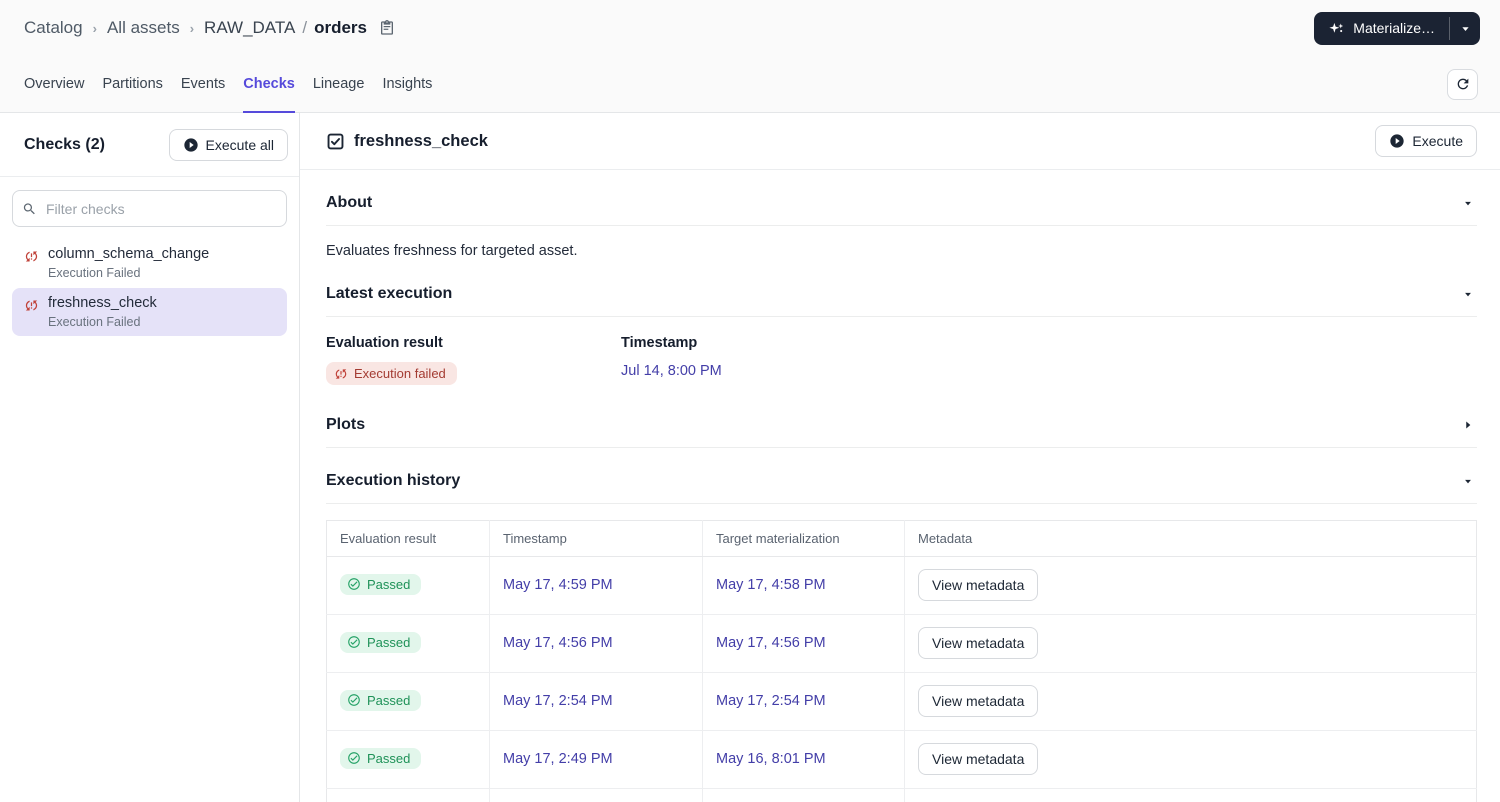 The width and height of the screenshot is (1500, 802). What do you see at coordinates (596, 538) in the screenshot?
I see `column-header-timestamp: Timestamp` at bounding box center [596, 538].